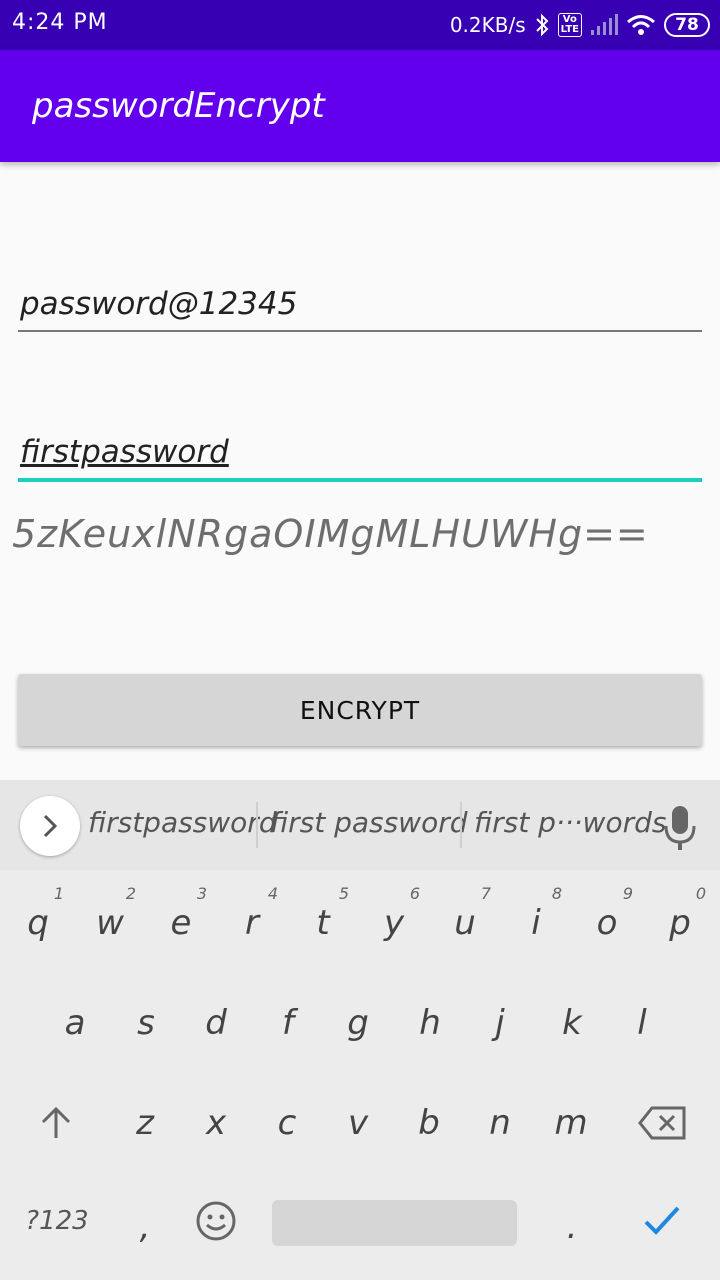 This screenshot has width=720, height=1280. I want to click on key-letter: t, so click(323, 923).